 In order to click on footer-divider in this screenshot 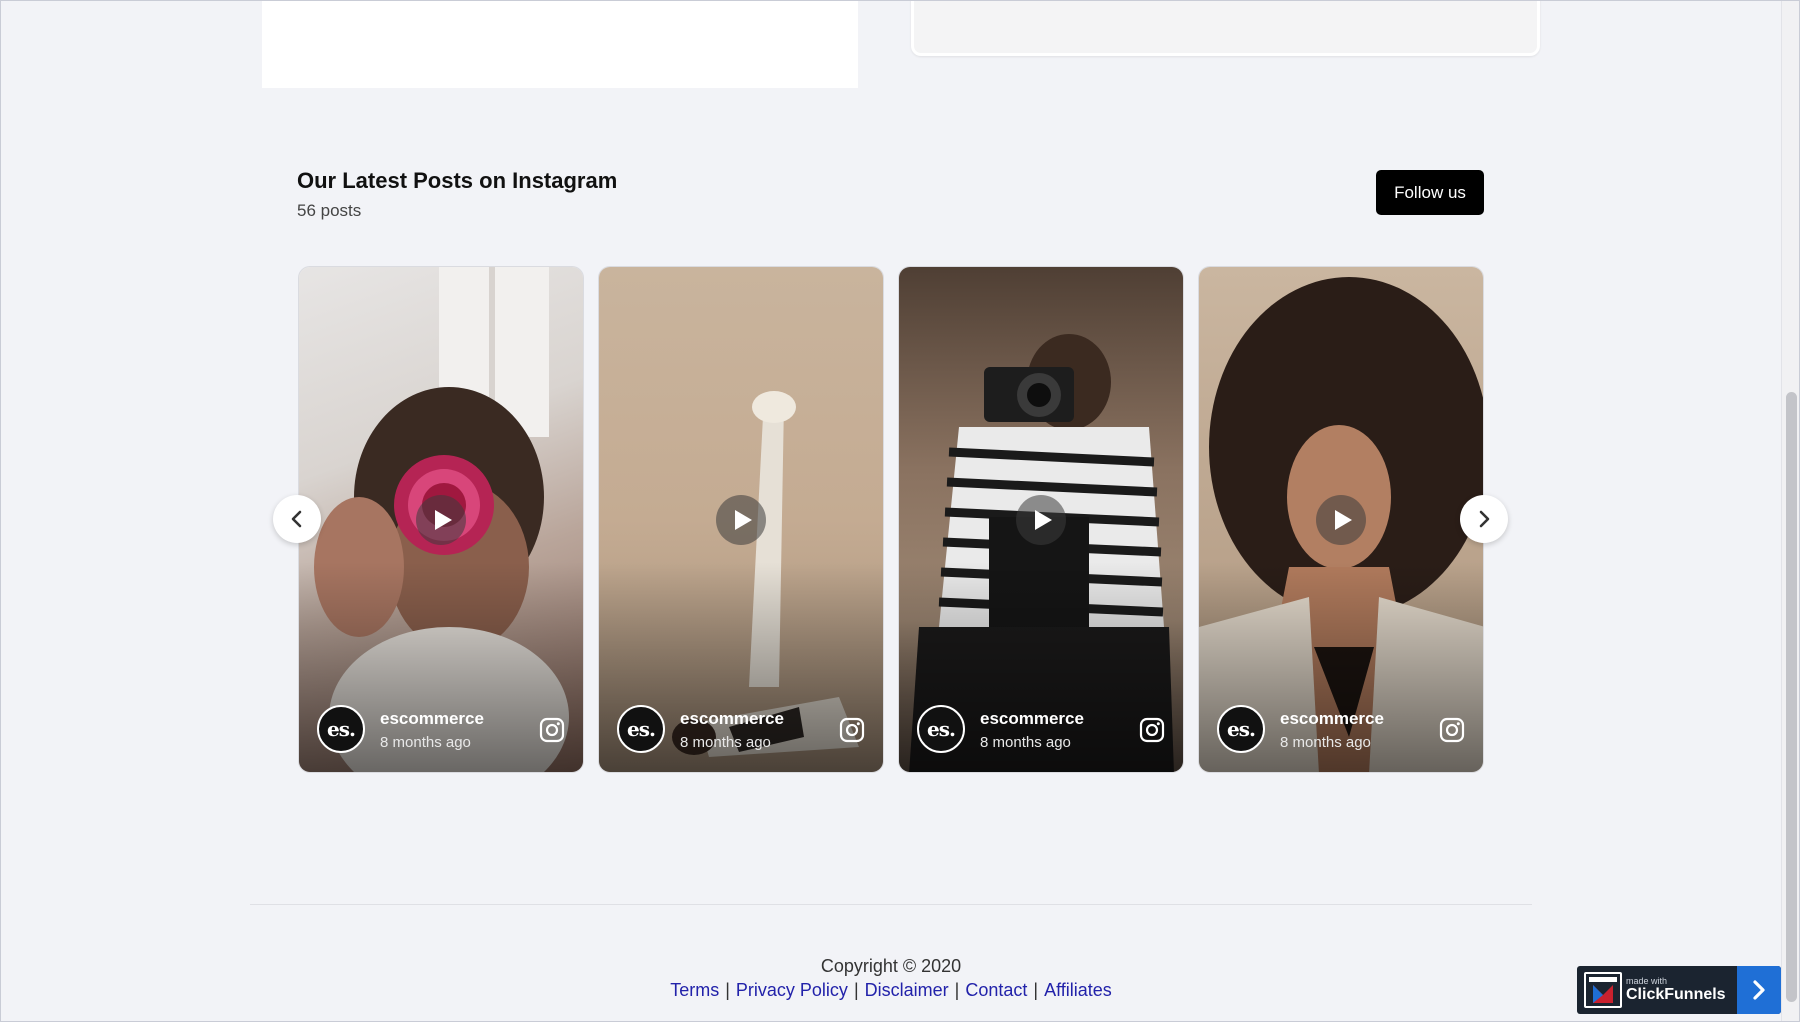, I will do `click(891, 904)`.